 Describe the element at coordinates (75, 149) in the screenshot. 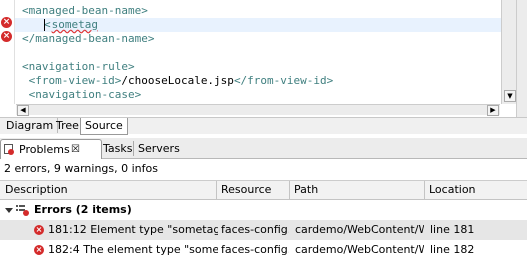

I see `close-icon: ☒` at that location.